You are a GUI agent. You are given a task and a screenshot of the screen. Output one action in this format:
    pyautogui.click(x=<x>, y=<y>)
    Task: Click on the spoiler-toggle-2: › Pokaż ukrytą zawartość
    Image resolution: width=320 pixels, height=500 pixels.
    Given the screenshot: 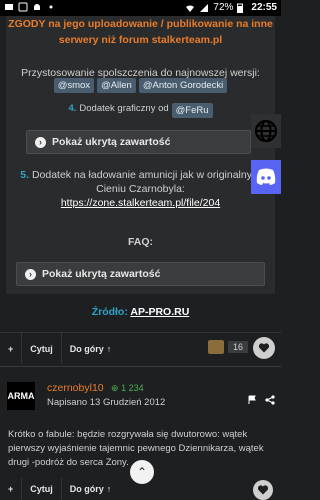 What is the action you would take?
    pyautogui.click(x=140, y=274)
    